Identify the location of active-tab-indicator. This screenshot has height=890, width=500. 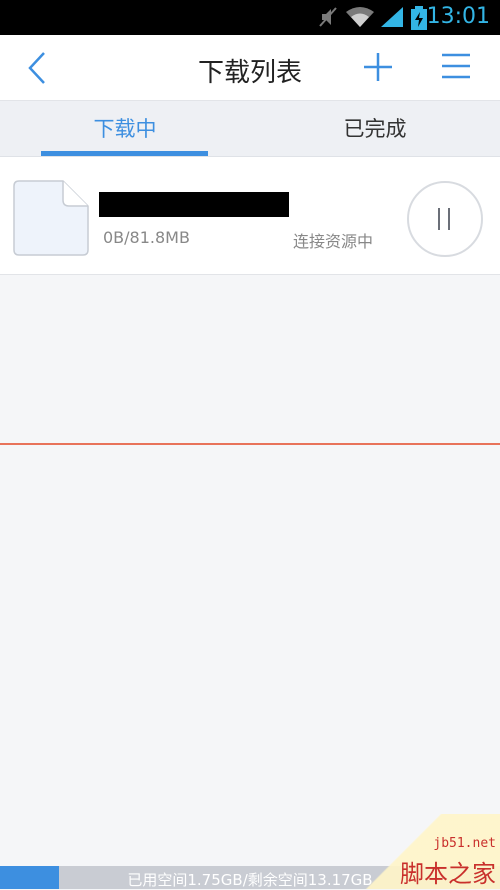
(124, 153).